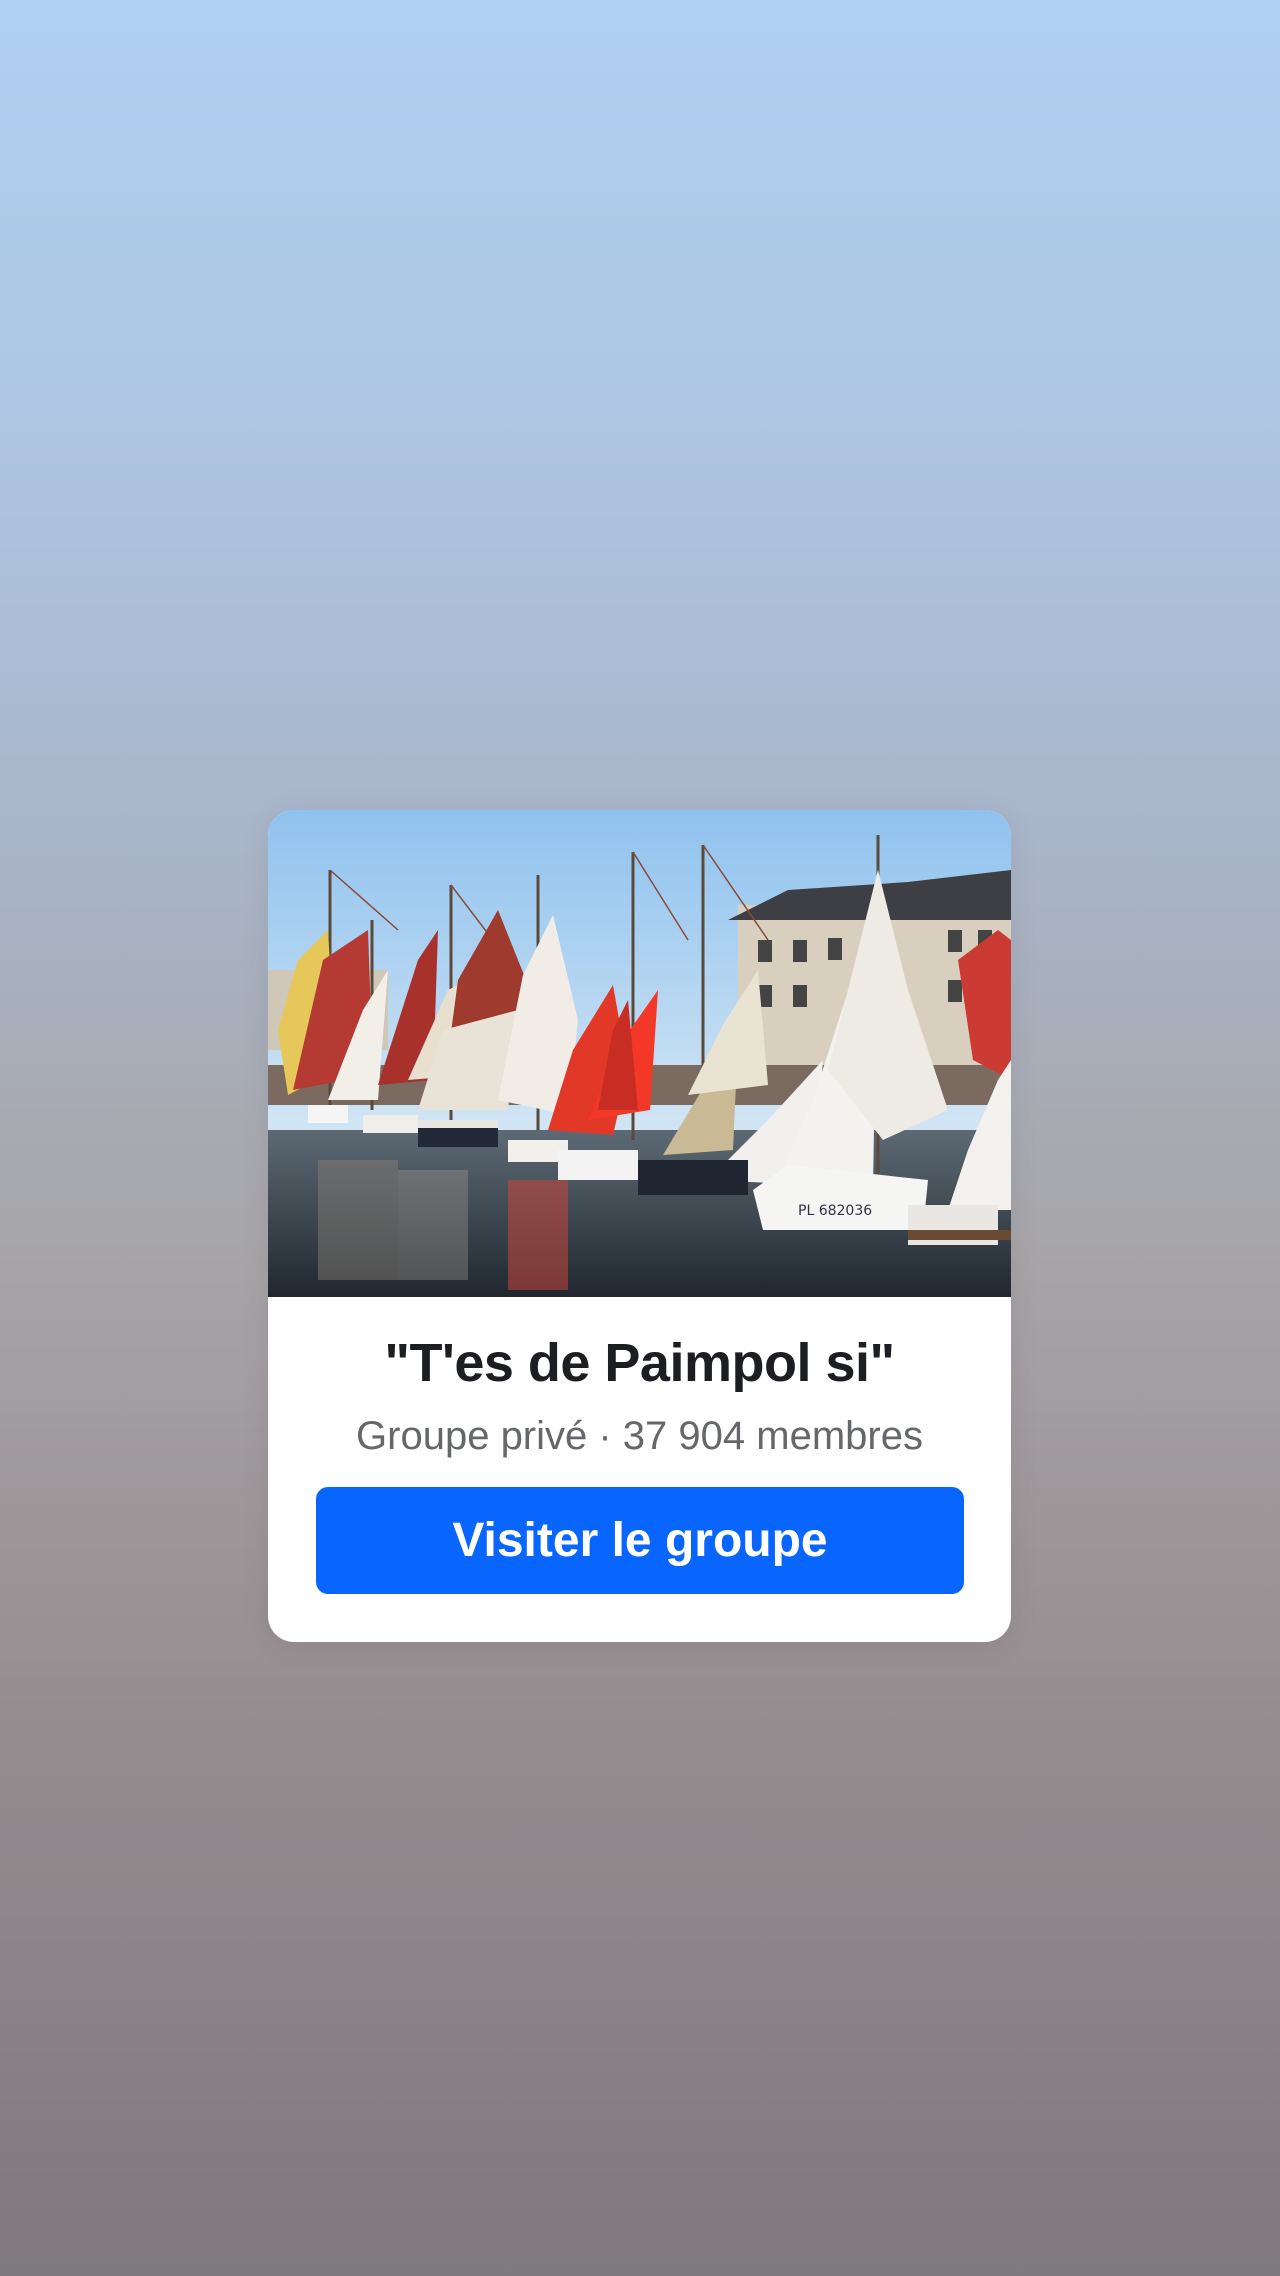 The height and width of the screenshot is (2276, 1280). Describe the element at coordinates (835, 1211) in the screenshot. I see `svg-text: PL 682036` at that location.